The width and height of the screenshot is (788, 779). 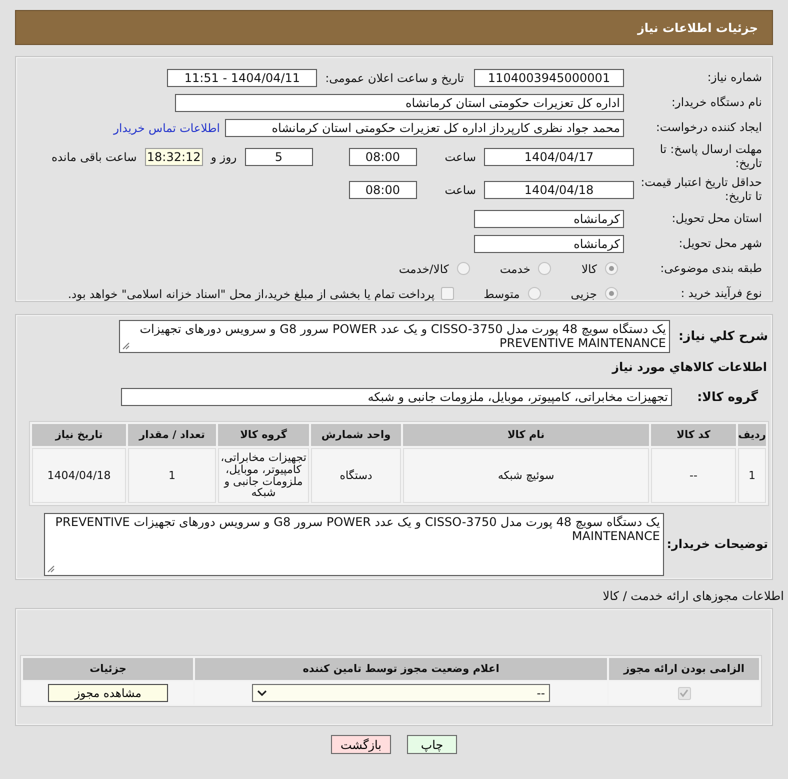 I want to click on date-field: 1404/04/18, so click(x=559, y=189).